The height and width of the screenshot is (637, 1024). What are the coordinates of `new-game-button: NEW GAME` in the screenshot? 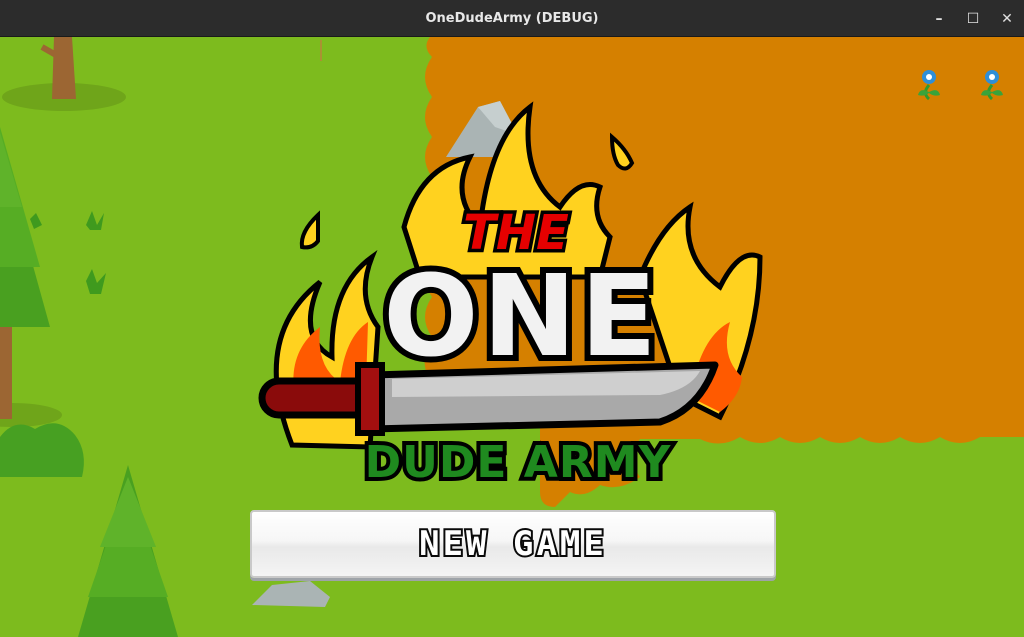 It's located at (513, 544).